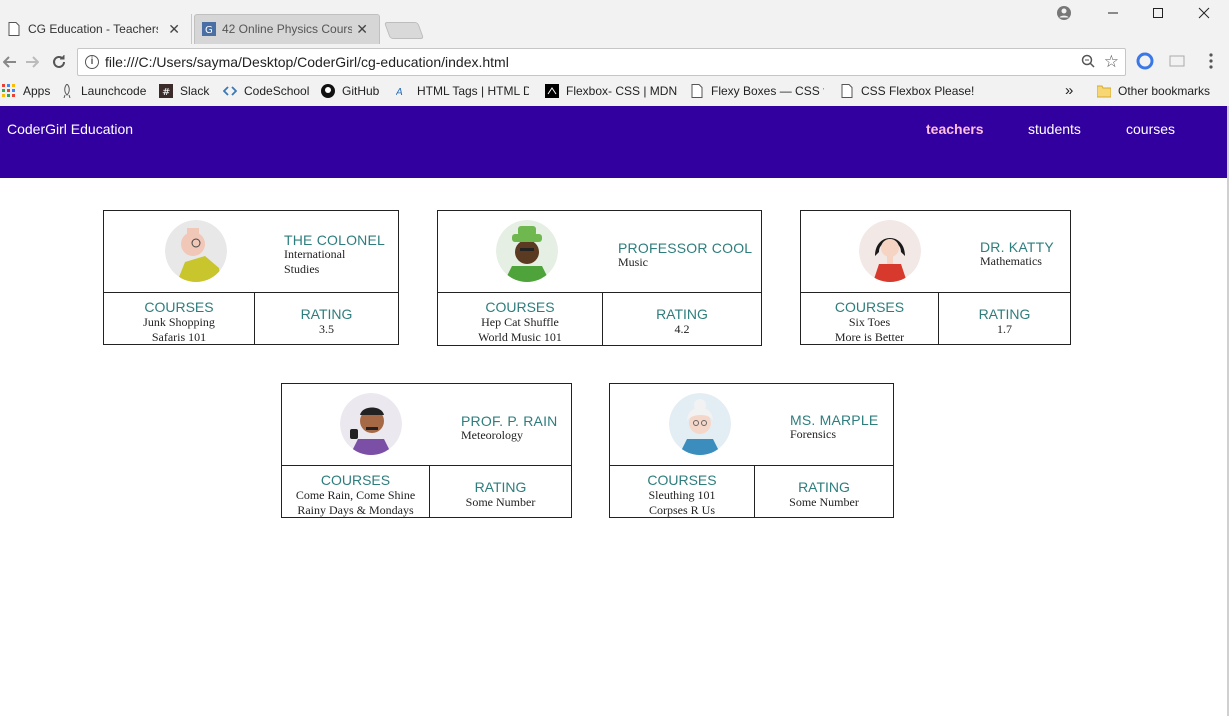 Image resolution: width=1229 pixels, height=716 pixels. Describe the element at coordinates (1054, 129) in the screenshot. I see `nav-students: students` at that location.